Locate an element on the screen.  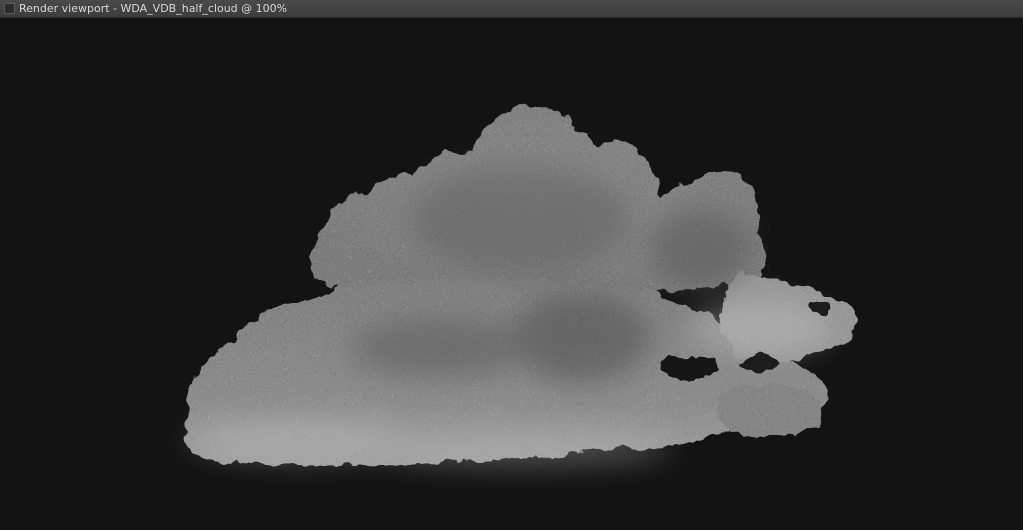
render-window-icon is located at coordinates (9, 8).